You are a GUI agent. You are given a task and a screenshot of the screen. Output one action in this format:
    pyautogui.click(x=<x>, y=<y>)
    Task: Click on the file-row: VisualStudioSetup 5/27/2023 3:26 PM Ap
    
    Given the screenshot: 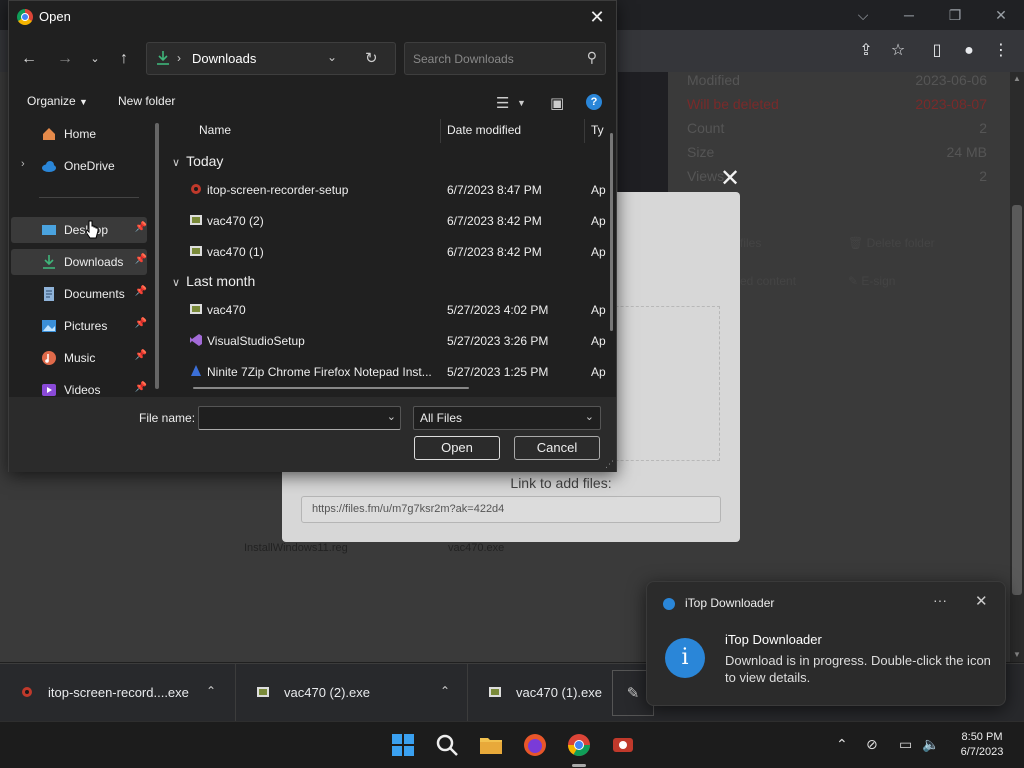 What is the action you would take?
    pyautogui.click(x=395, y=341)
    